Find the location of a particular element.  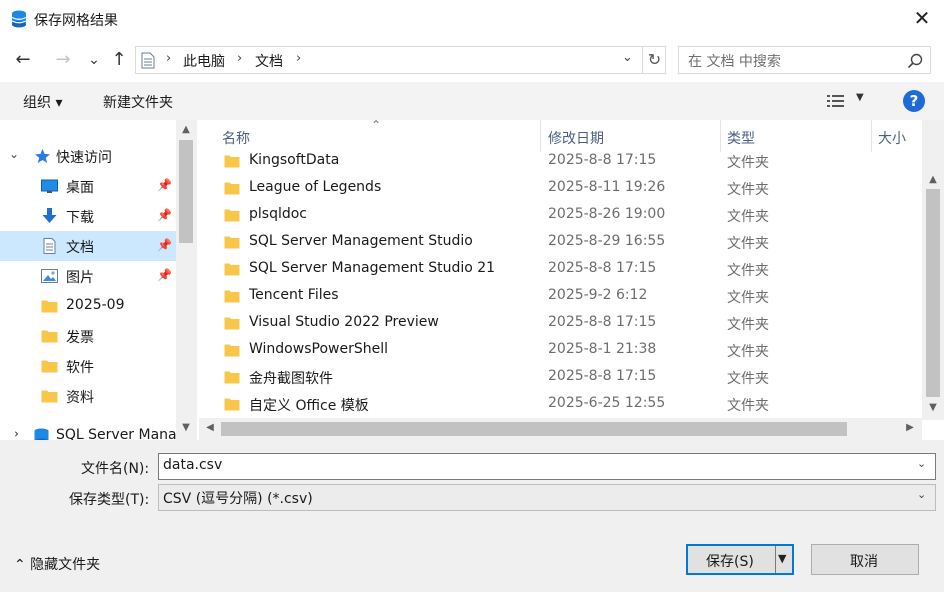

close-icon: ✕ is located at coordinates (922, 18).